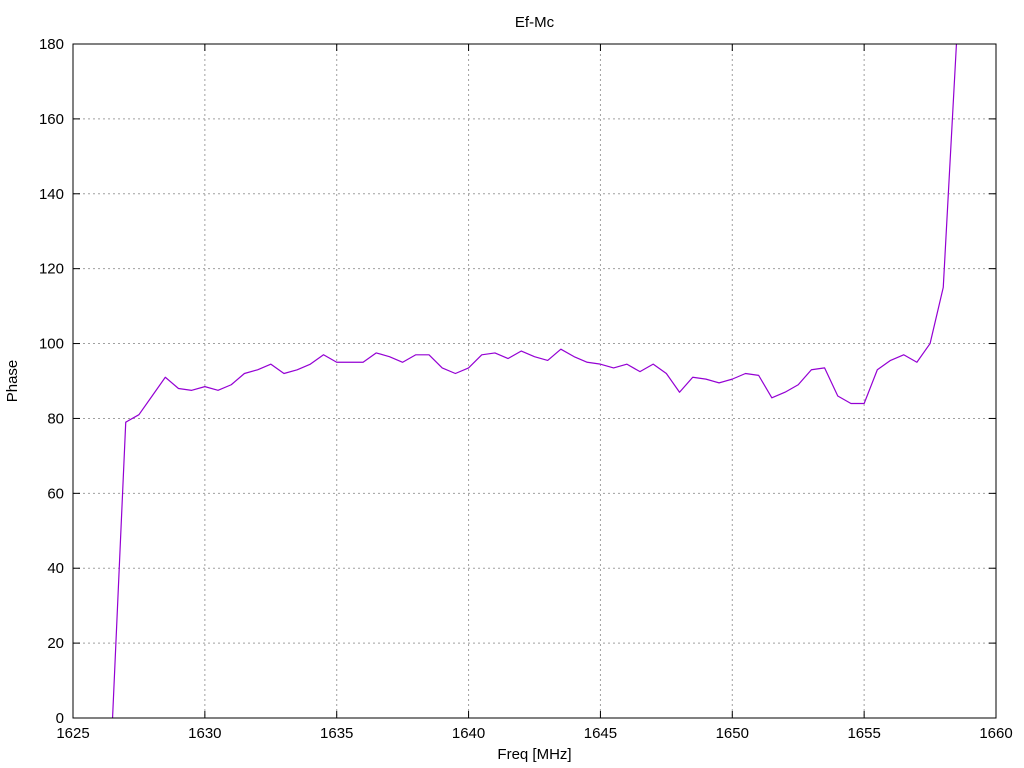  What do you see at coordinates (51, 269) in the screenshot?
I see `y-tick-label: 120` at bounding box center [51, 269].